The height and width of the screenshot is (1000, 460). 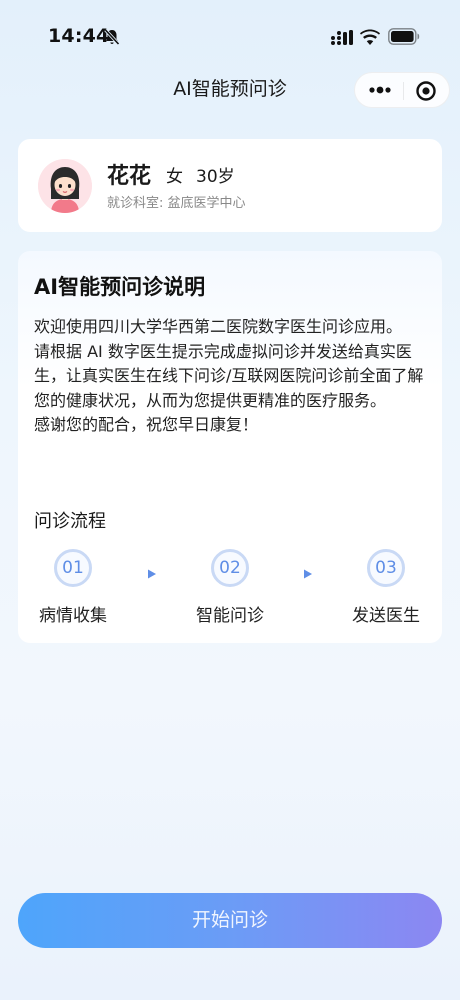 What do you see at coordinates (230, 38) in the screenshot?
I see `status-bar: 14:44` at bounding box center [230, 38].